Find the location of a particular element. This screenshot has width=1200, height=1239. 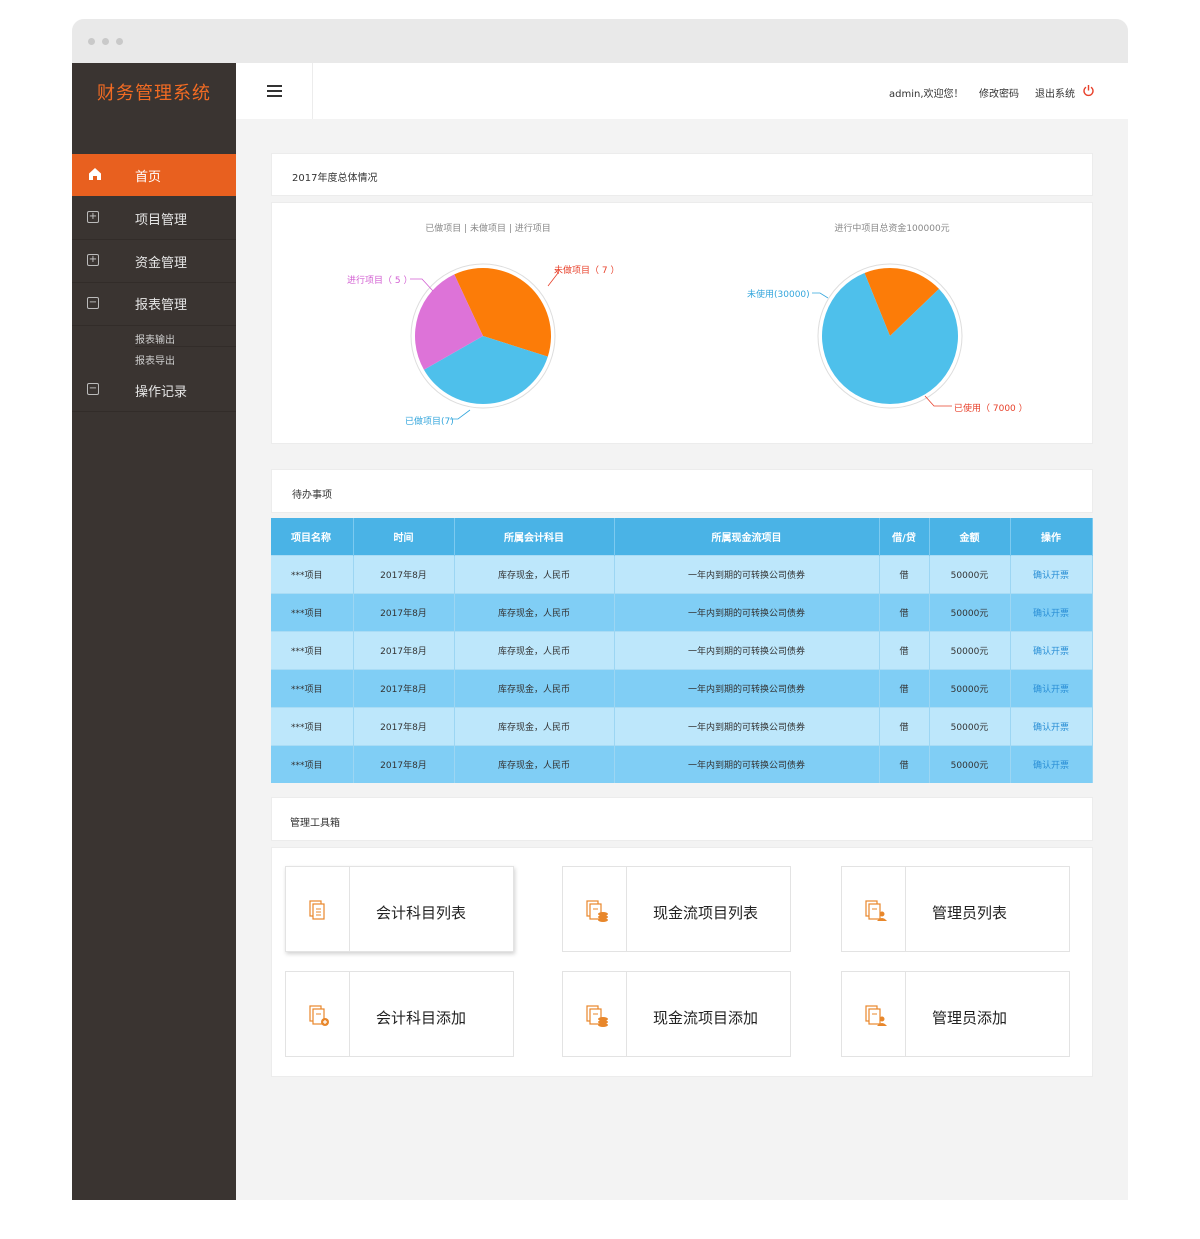

sidebar-item-home: 首页 is located at coordinates (154, 175).